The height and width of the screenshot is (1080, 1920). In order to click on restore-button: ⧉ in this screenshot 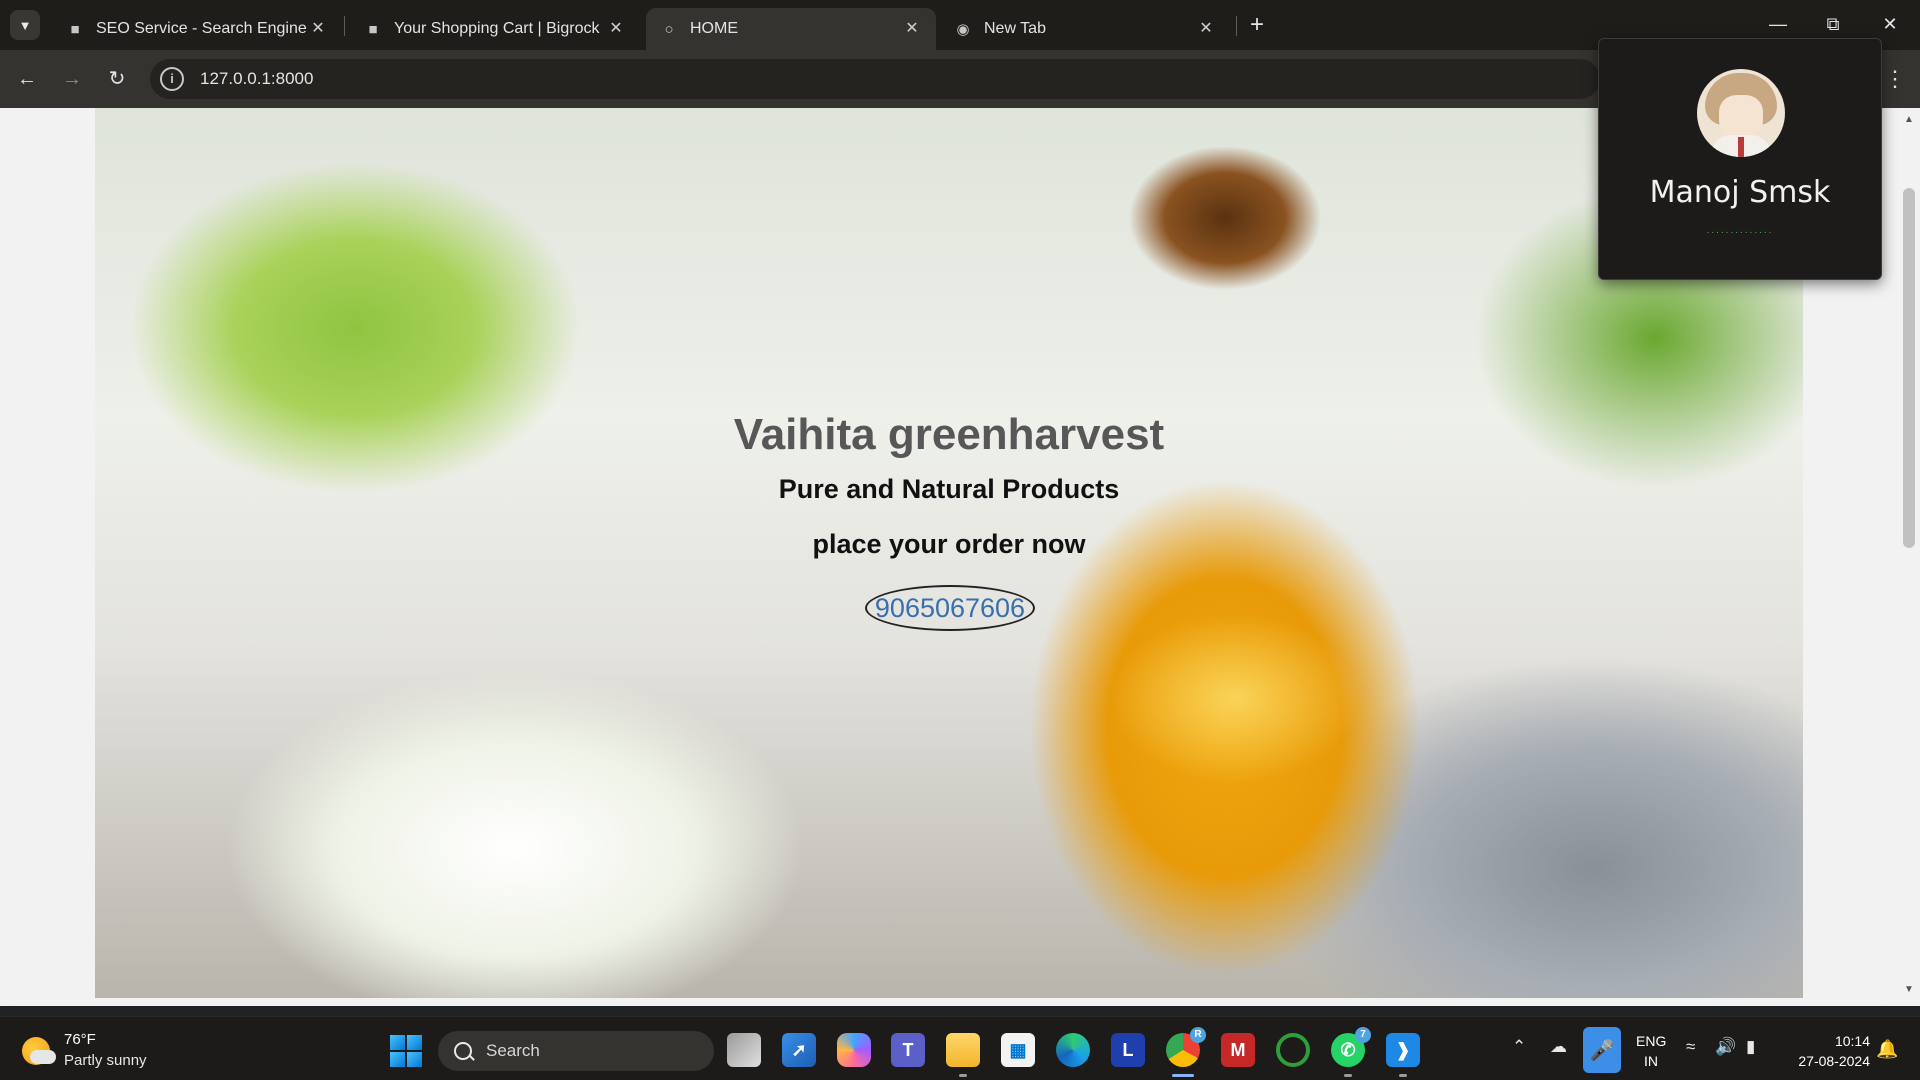, I will do `click(1833, 24)`.